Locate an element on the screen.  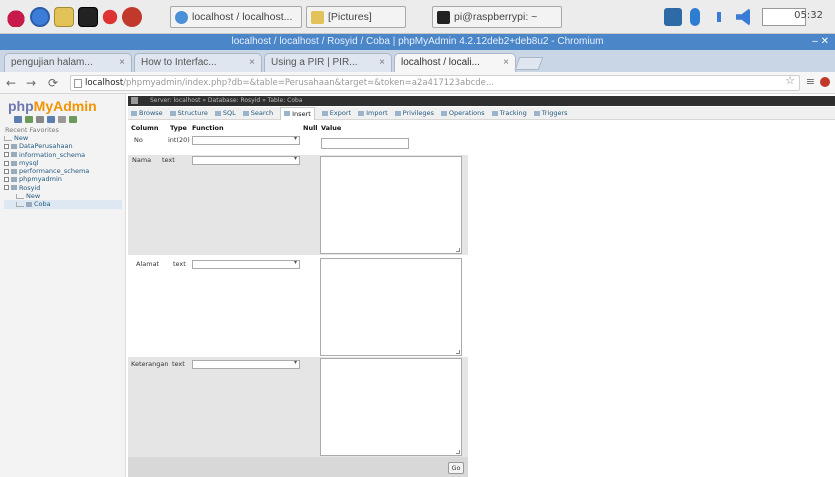
docs-icon is located at coordinates (51, 119).